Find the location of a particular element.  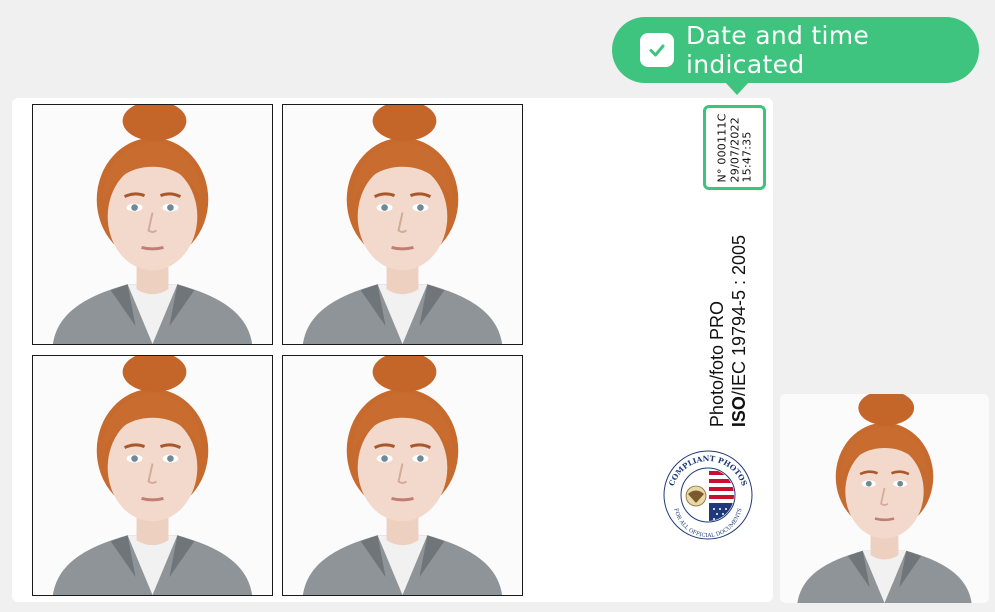

stamp-date: 29/07/2022 is located at coordinates (734, 149).